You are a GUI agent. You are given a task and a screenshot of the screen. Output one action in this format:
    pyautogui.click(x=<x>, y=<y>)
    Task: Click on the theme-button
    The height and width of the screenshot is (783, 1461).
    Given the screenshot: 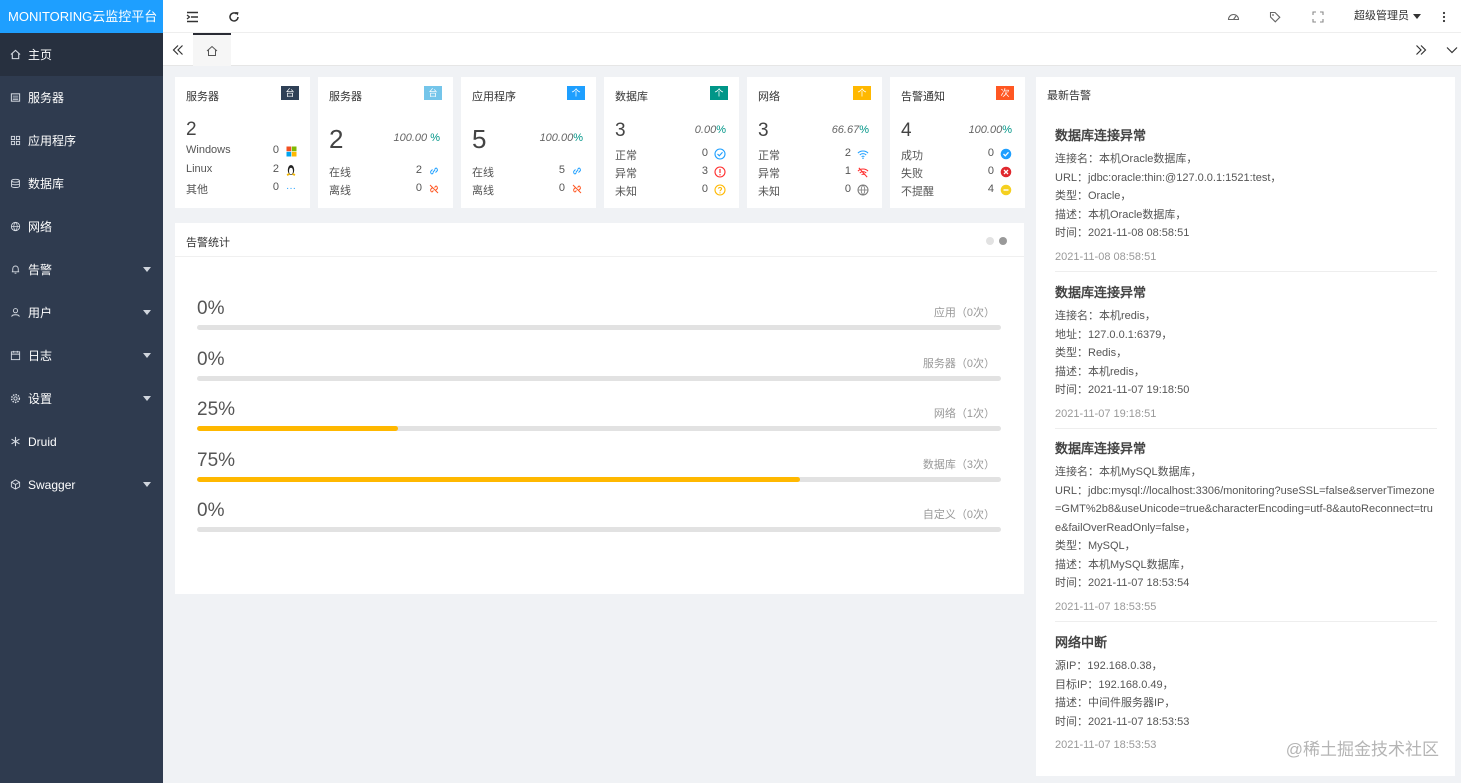 What is the action you would take?
    pyautogui.click(x=1233, y=16)
    